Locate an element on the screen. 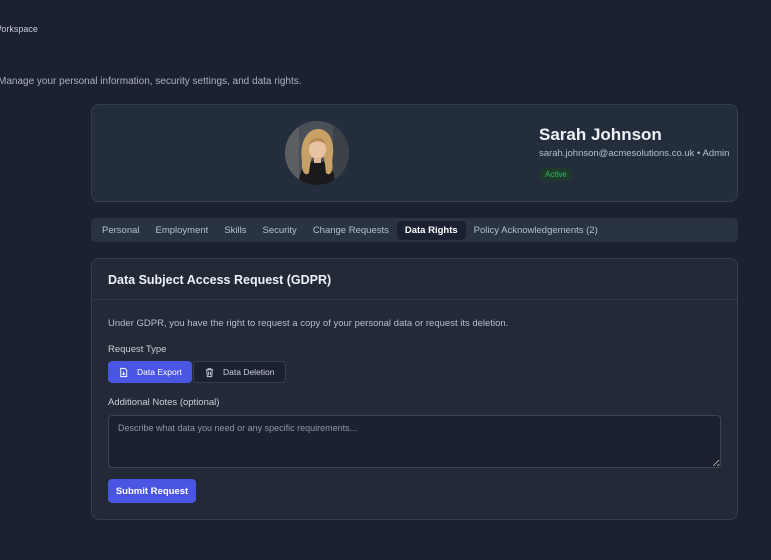  tab-skills: Skills is located at coordinates (235, 230).